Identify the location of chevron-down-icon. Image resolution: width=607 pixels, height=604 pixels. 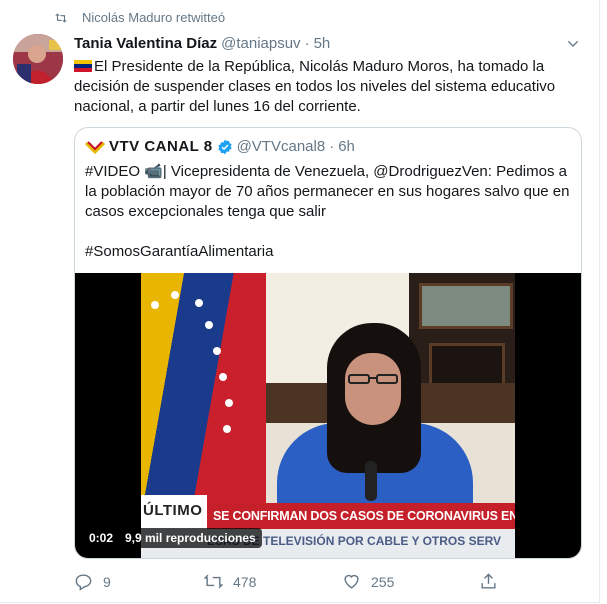
(573, 44).